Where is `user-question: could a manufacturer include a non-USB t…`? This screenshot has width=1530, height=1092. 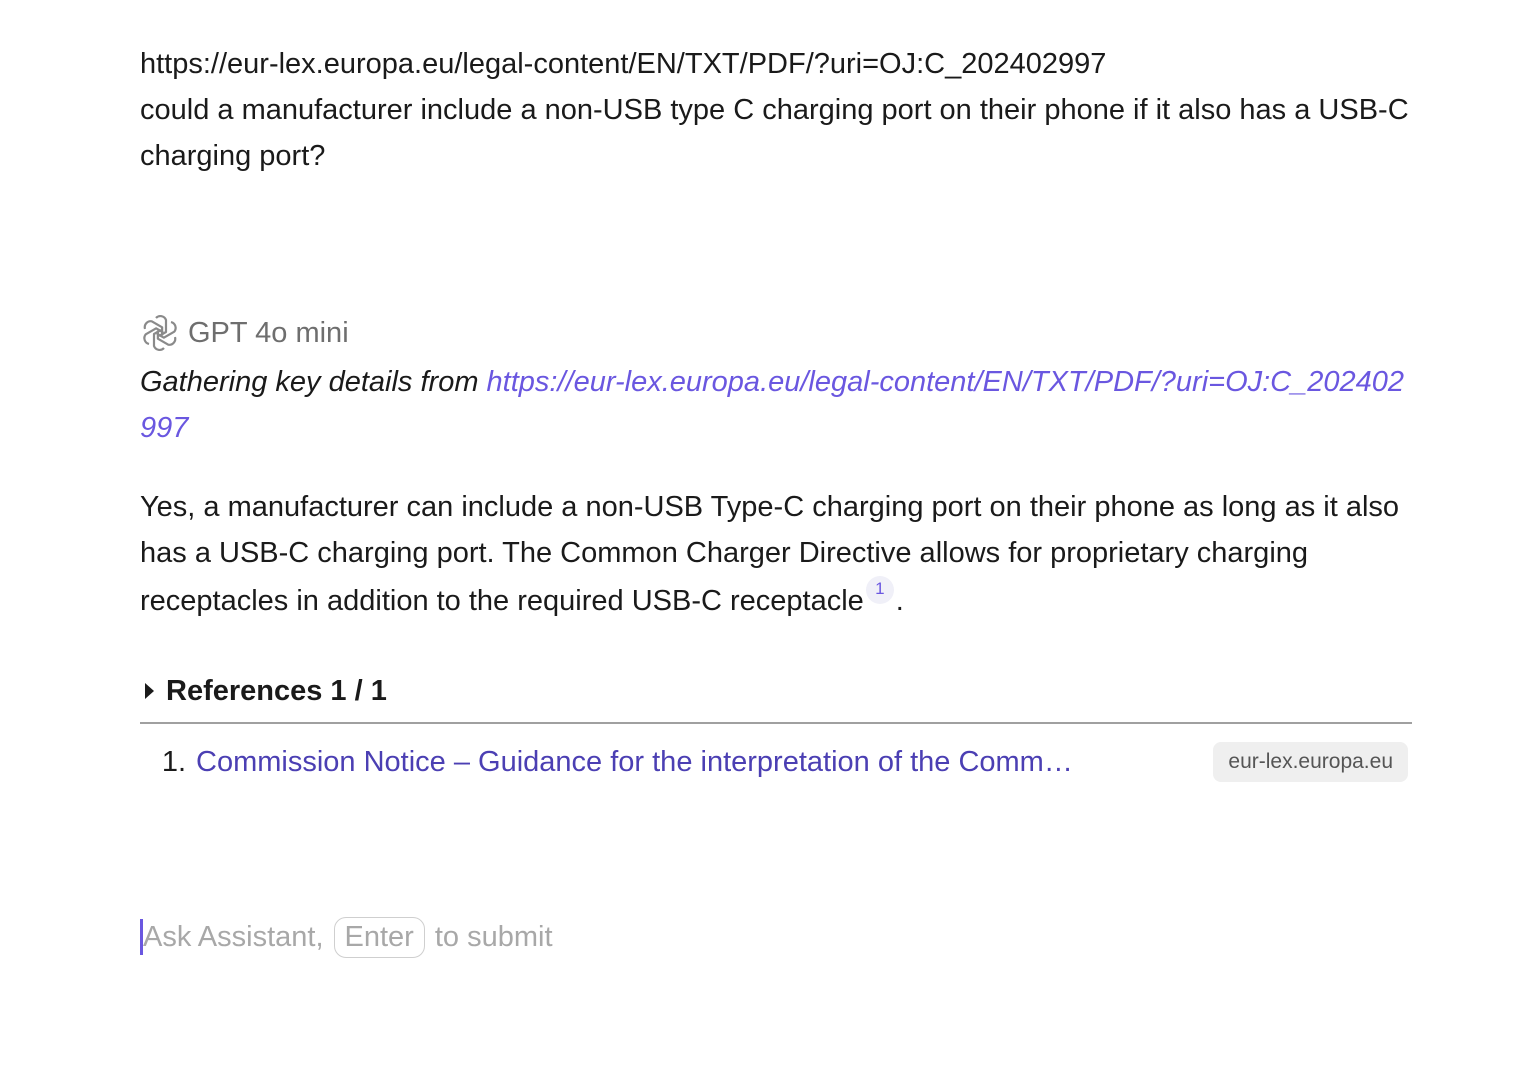
user-question: could a manufacturer include a non-USB t… is located at coordinates (774, 133).